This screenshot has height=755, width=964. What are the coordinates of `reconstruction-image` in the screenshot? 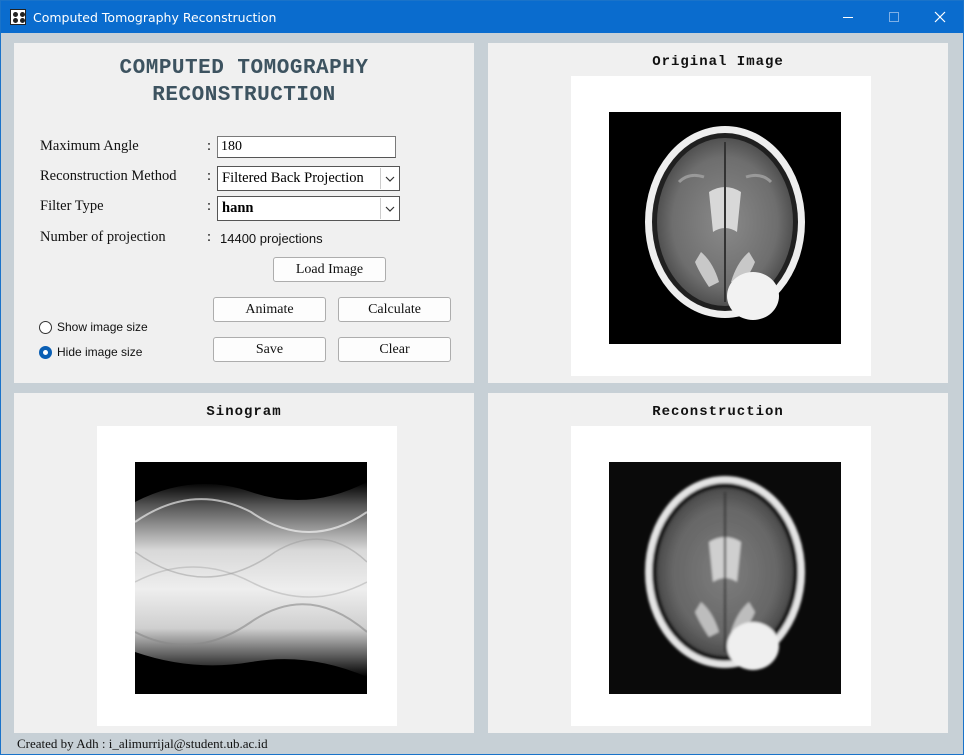 It's located at (725, 578).